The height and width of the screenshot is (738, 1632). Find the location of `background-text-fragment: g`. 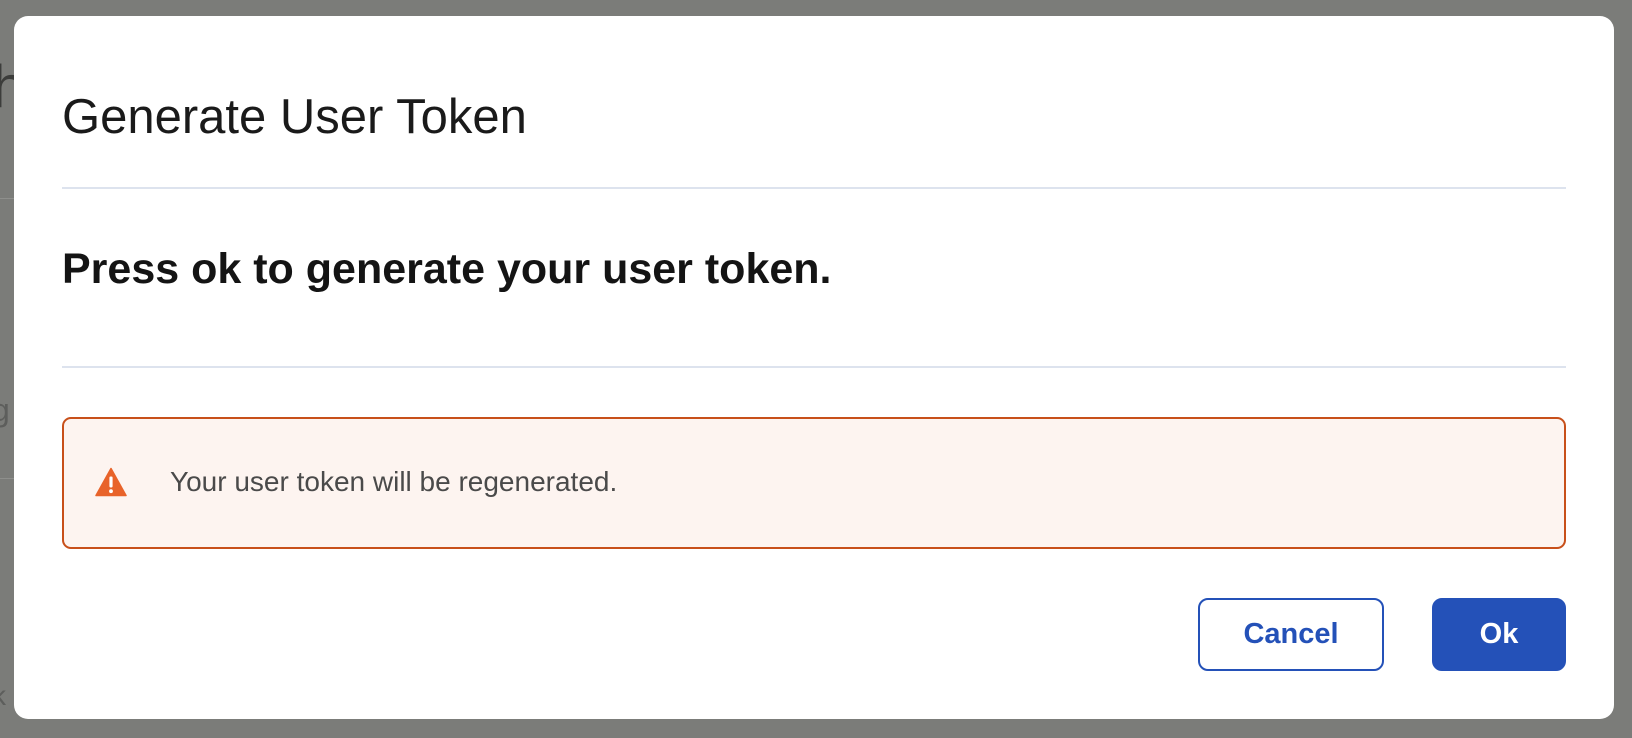

background-text-fragment: g is located at coordinates (5, 410).